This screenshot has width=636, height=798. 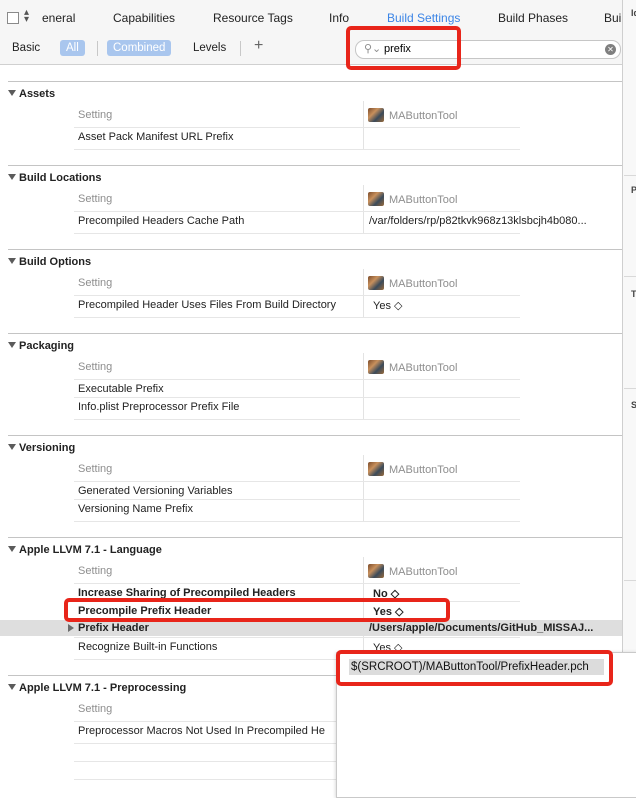 I want to click on basic-button: Basic, so click(x=26, y=48).